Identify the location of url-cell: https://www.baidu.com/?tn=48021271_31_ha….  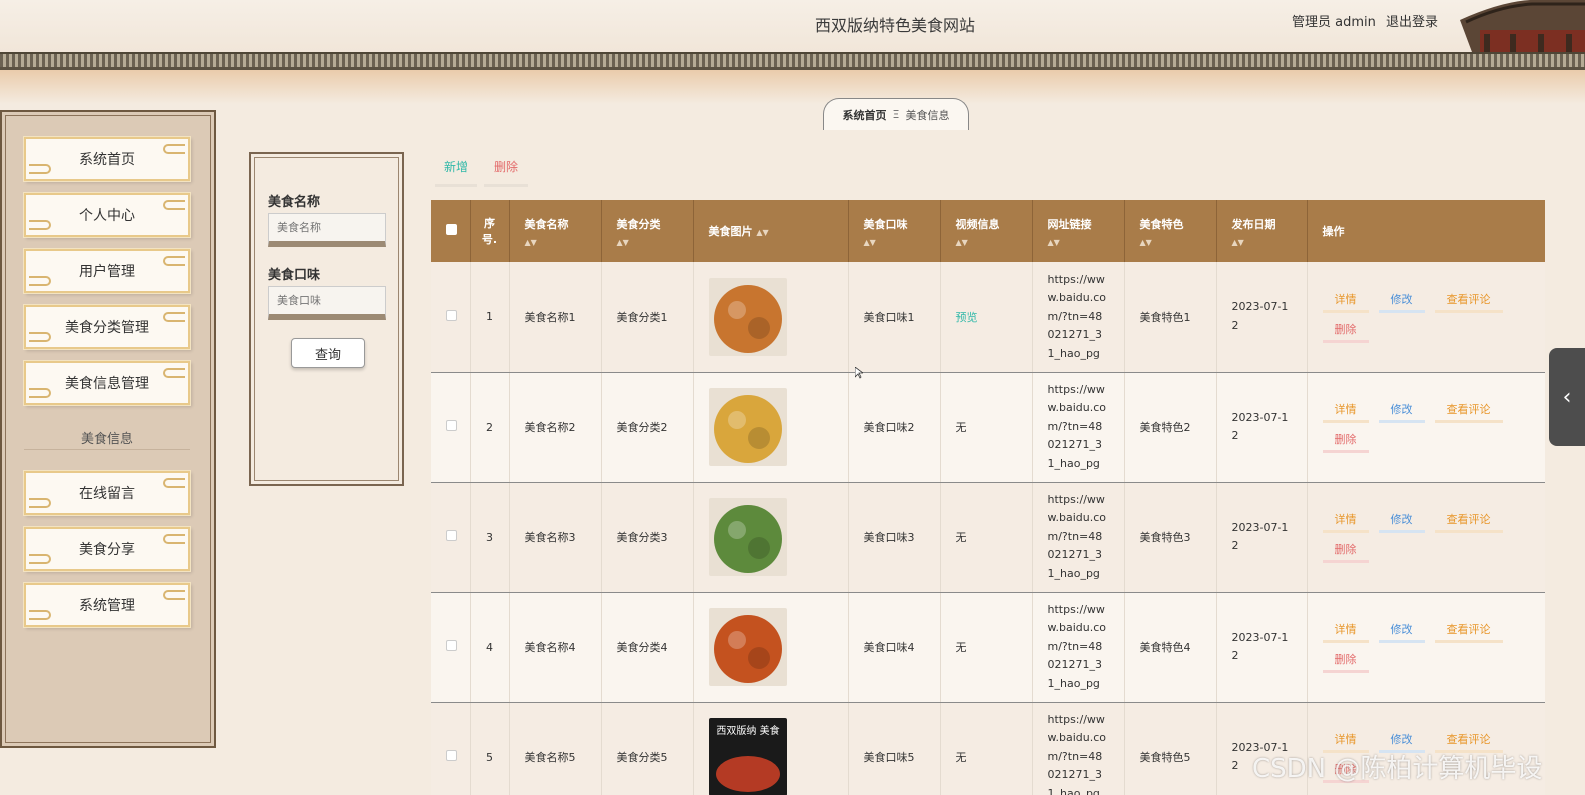
(1078, 748).